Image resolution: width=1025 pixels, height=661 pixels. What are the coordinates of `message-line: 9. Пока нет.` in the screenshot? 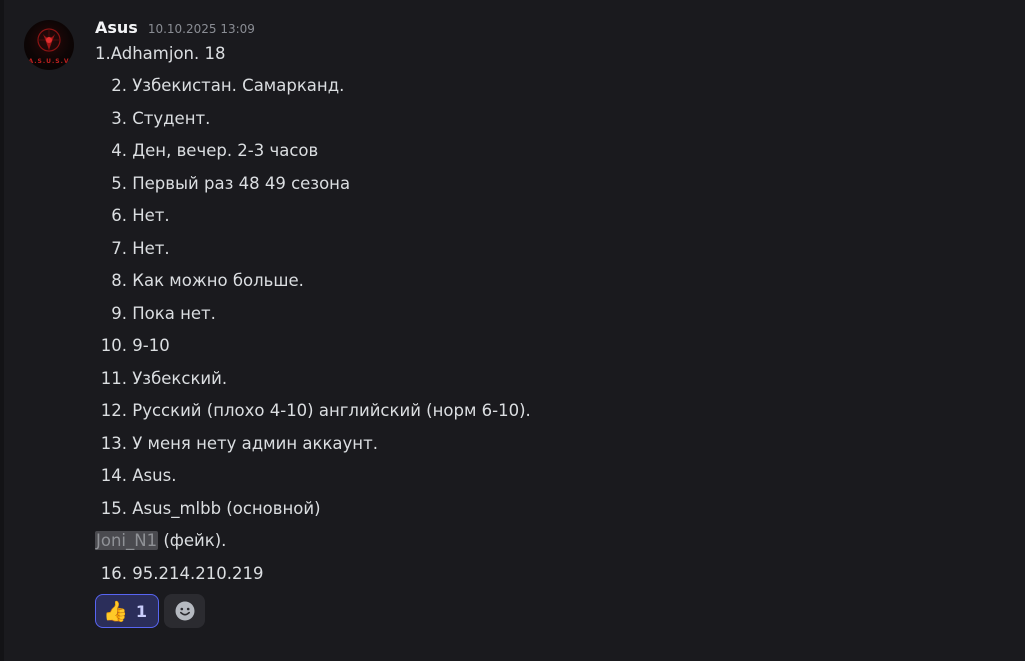 It's located at (545, 314).